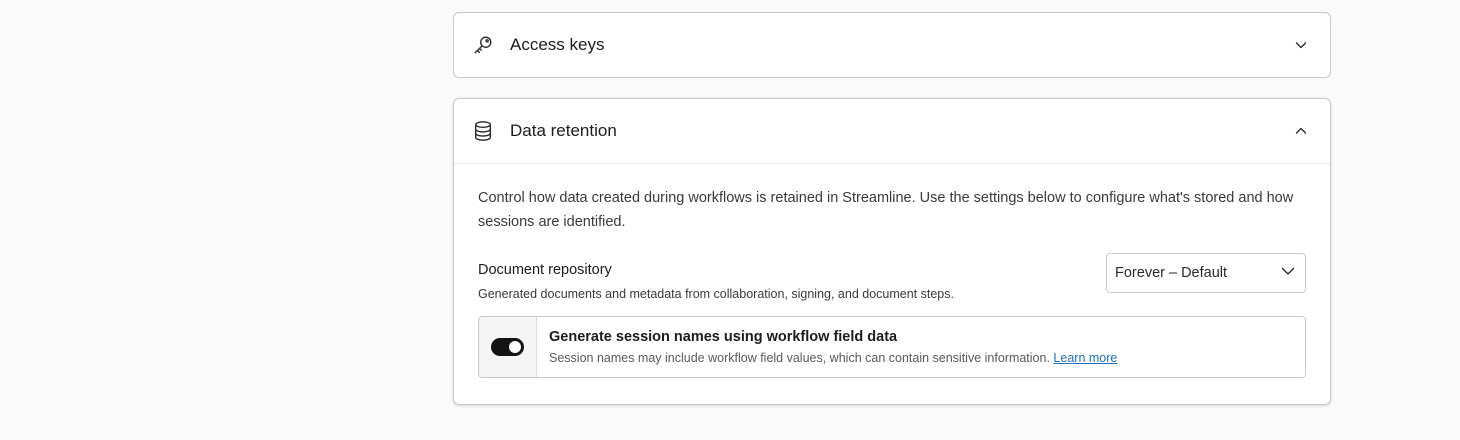  I want to click on database-icon, so click(483, 131).